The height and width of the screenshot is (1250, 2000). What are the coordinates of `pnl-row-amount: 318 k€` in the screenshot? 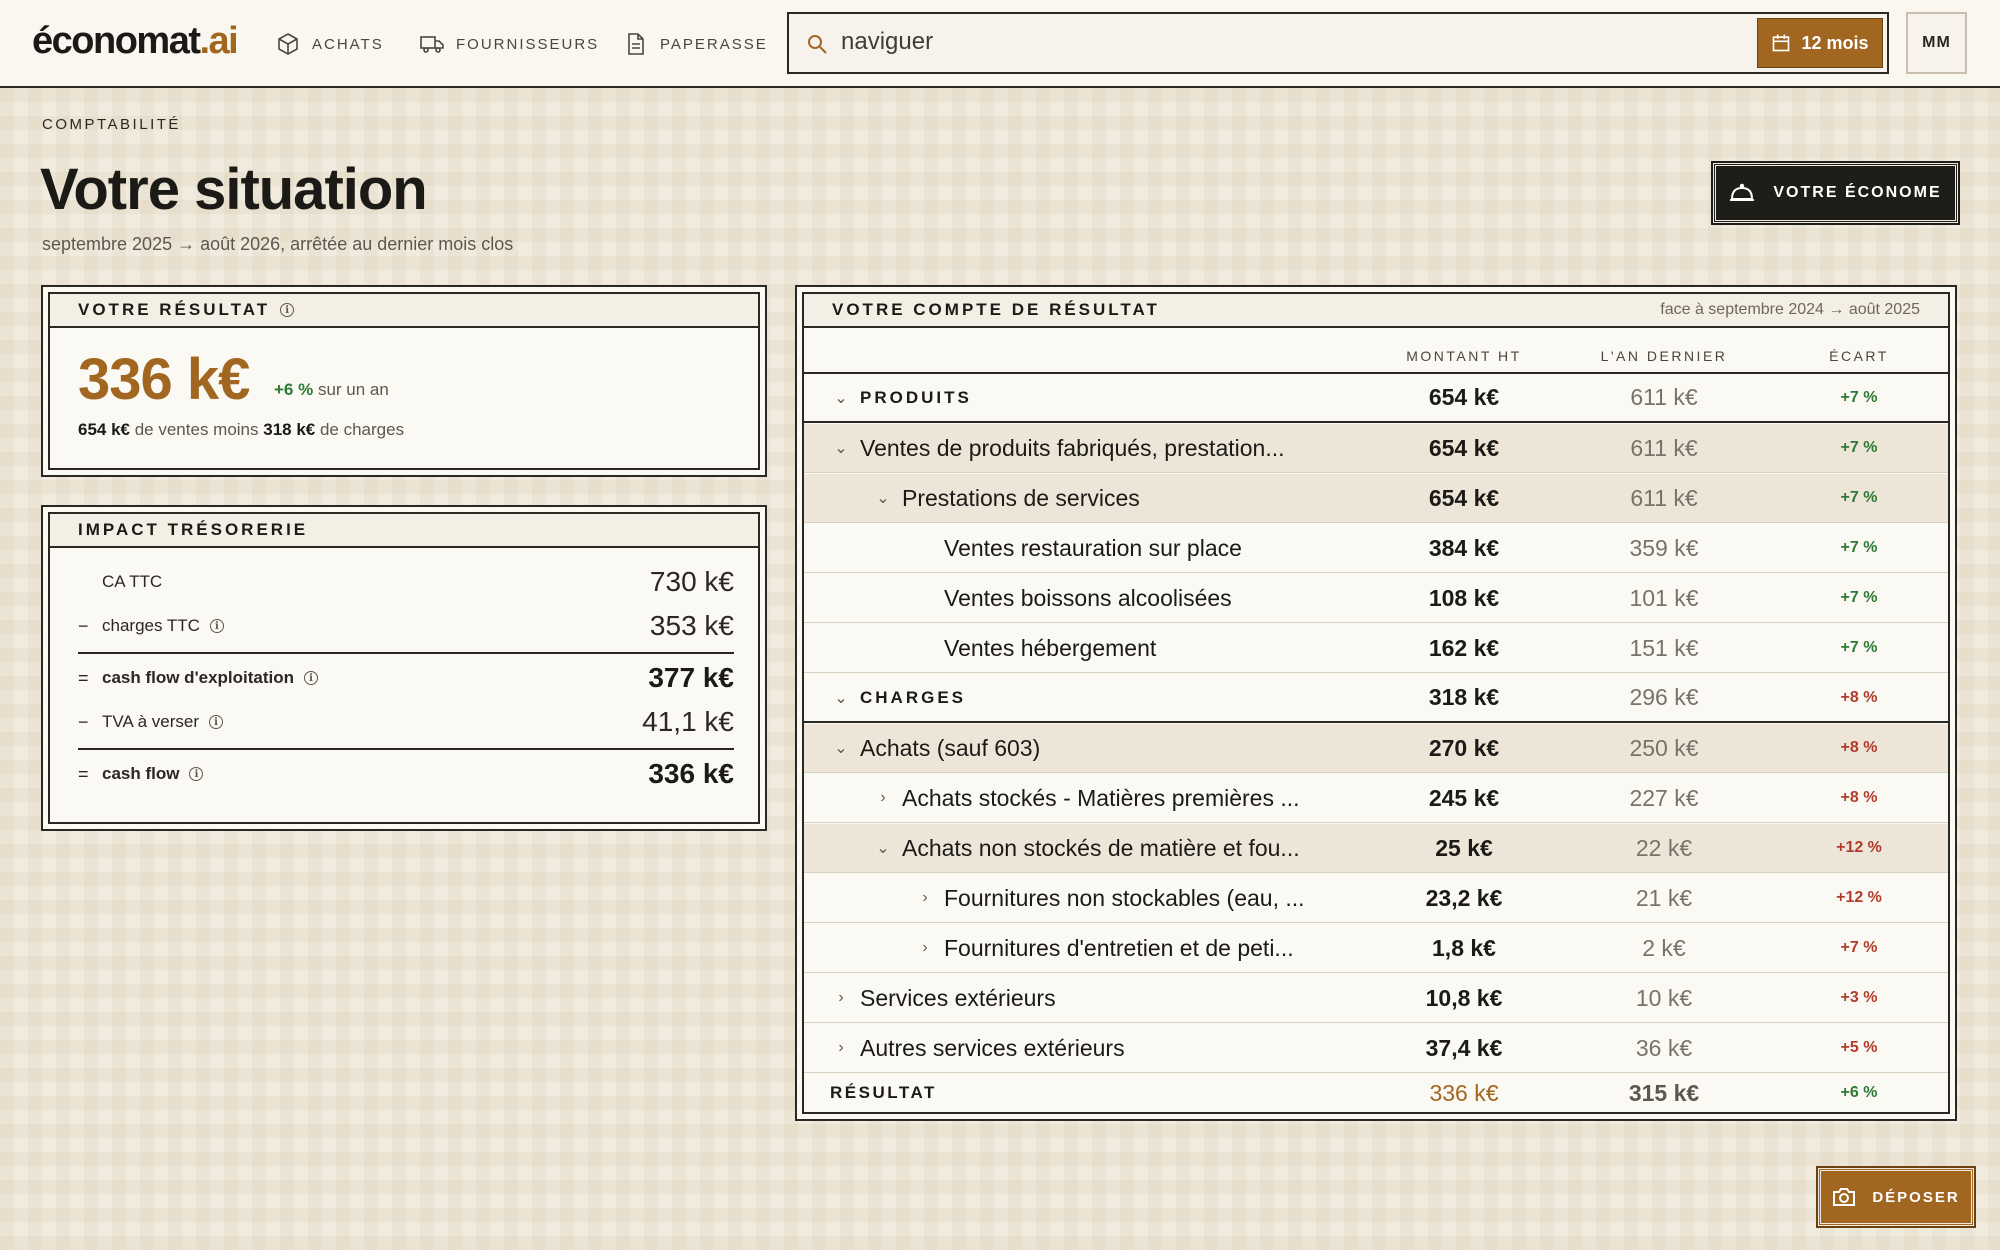 It's located at (1464, 697).